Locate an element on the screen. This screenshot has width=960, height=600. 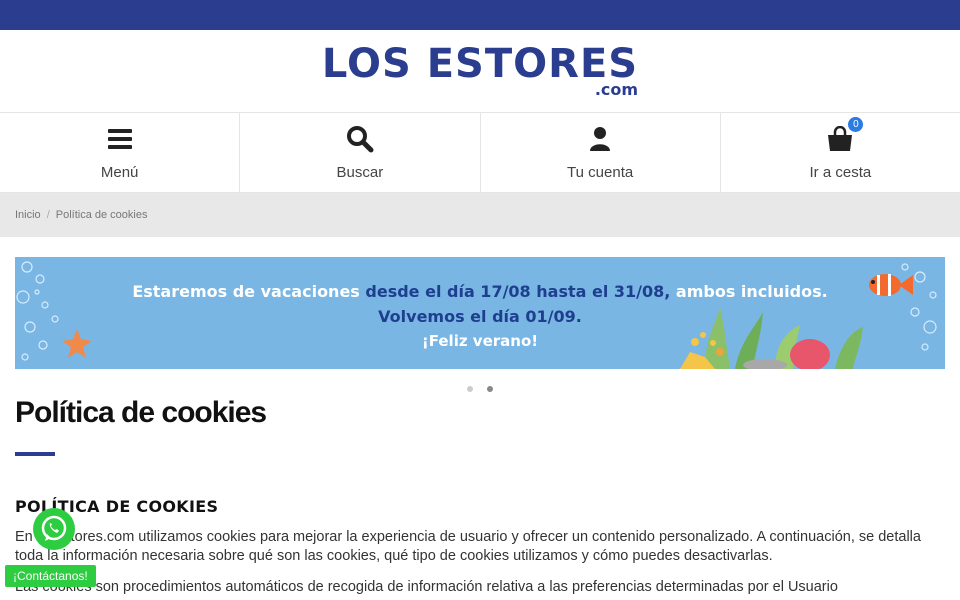
nav-account: Tu cuenta is located at coordinates (601, 152).